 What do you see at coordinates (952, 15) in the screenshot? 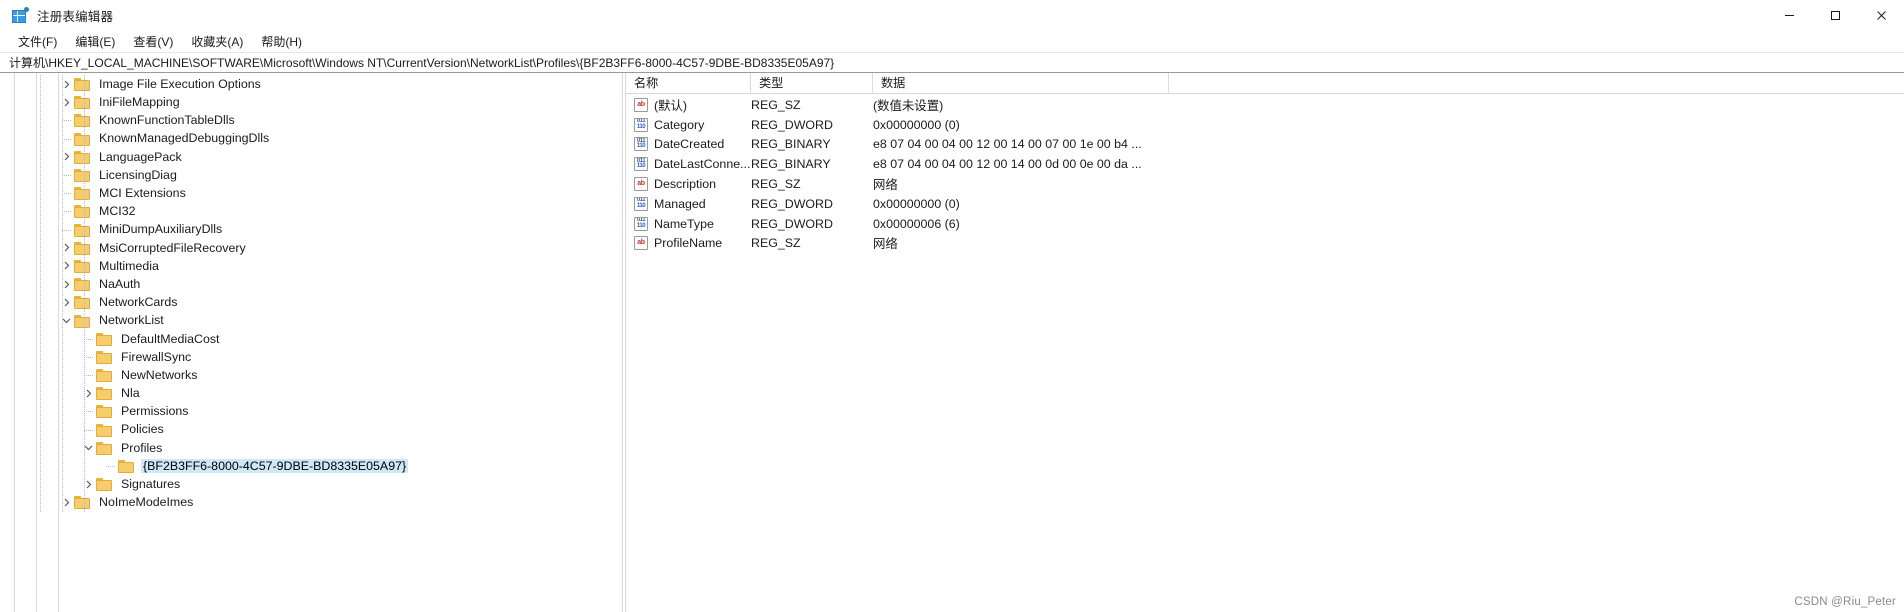
I see `title-bar: 注册表编辑器` at bounding box center [952, 15].